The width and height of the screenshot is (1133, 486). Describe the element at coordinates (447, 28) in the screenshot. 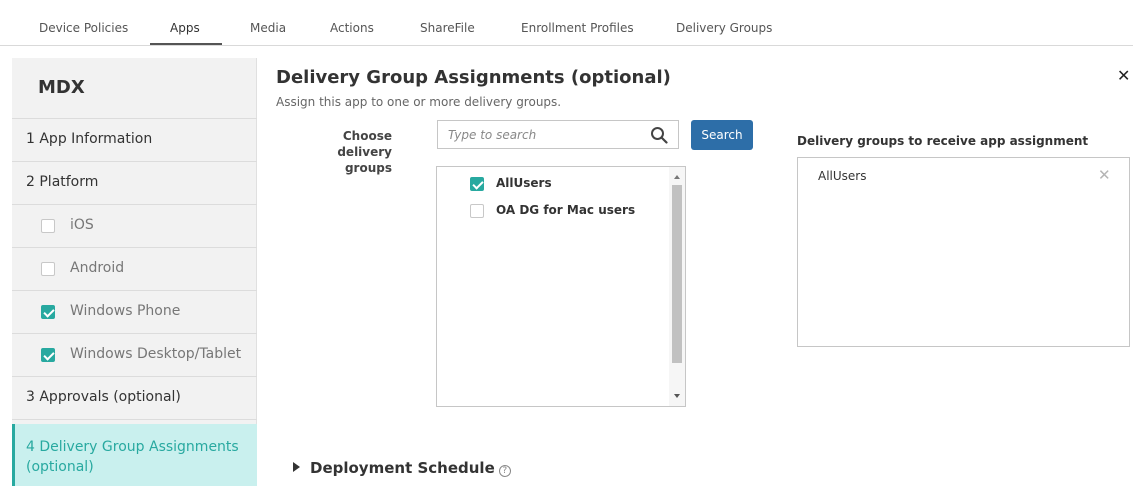

I see `tab-sharefile: ShareFile` at that location.